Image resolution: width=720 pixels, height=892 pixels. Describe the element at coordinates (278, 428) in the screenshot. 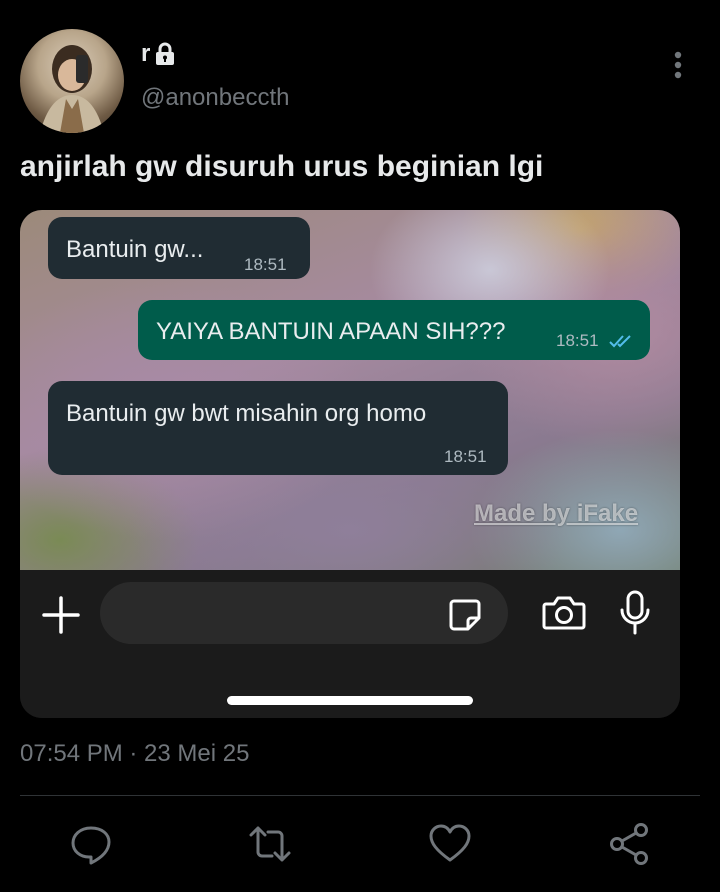

I see `chat-bubble-incoming: Bantuin gw bwt misahin org homo 18:51` at that location.